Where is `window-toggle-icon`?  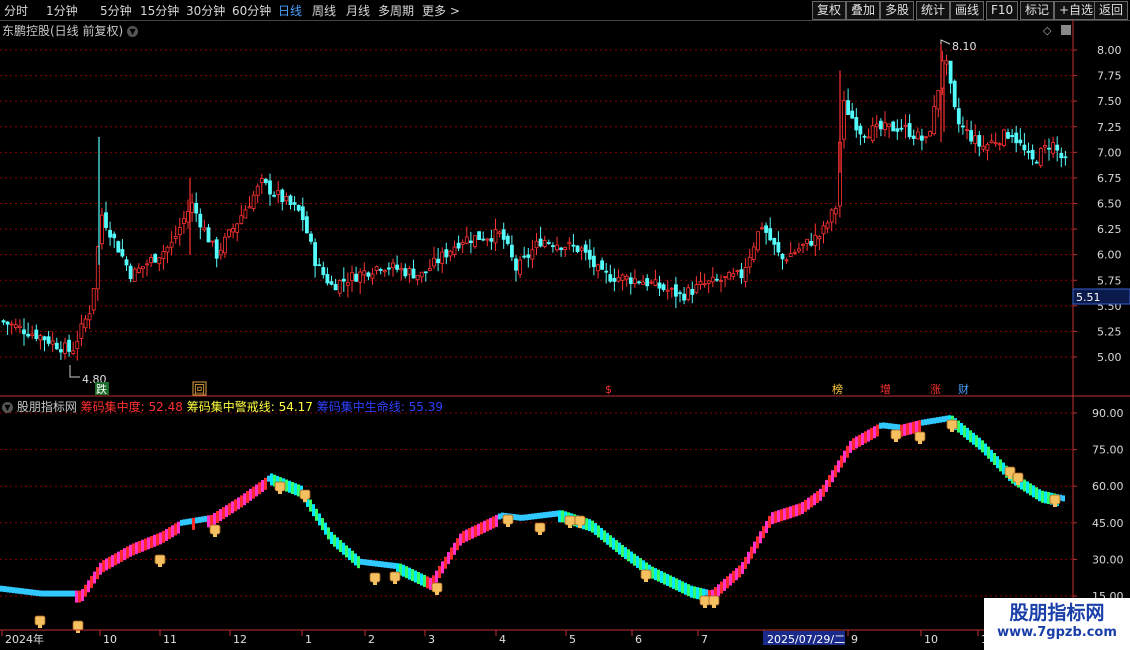 window-toggle-icon is located at coordinates (1066, 30).